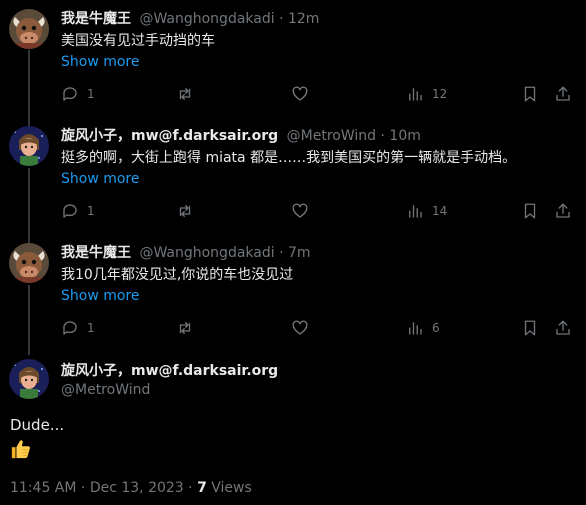  I want to click on views-button: 6, so click(423, 328).